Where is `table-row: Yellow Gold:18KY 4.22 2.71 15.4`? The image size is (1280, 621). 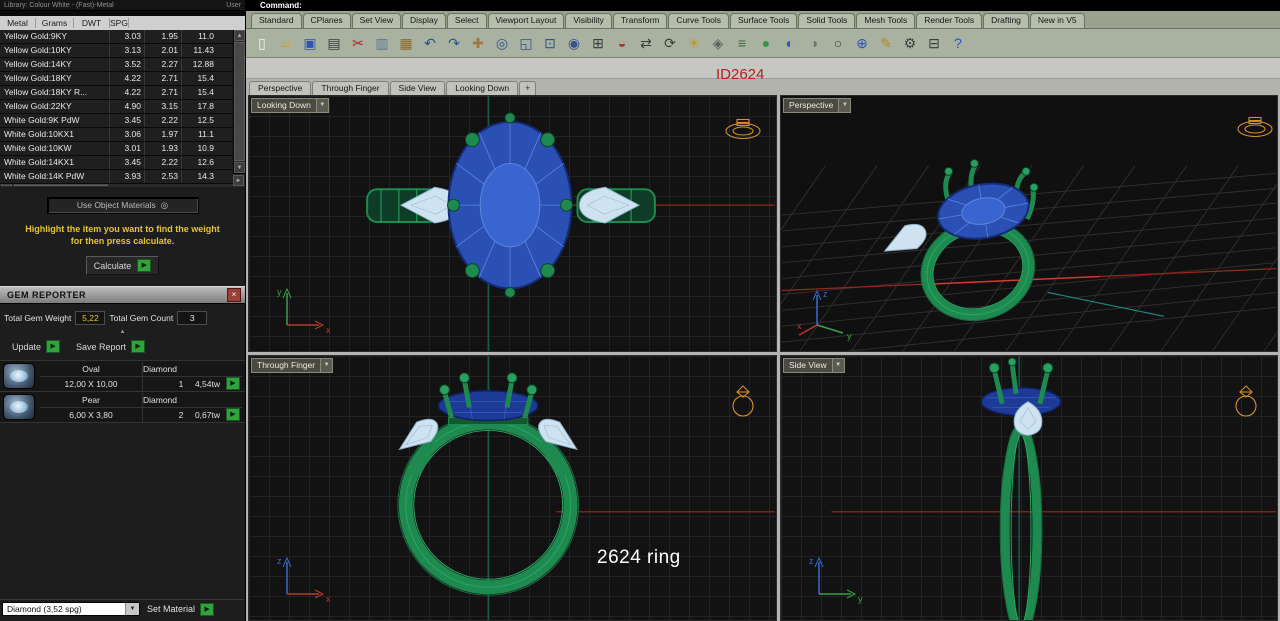 table-row: Yellow Gold:18KY 4.22 2.71 15.4 is located at coordinates (116, 79).